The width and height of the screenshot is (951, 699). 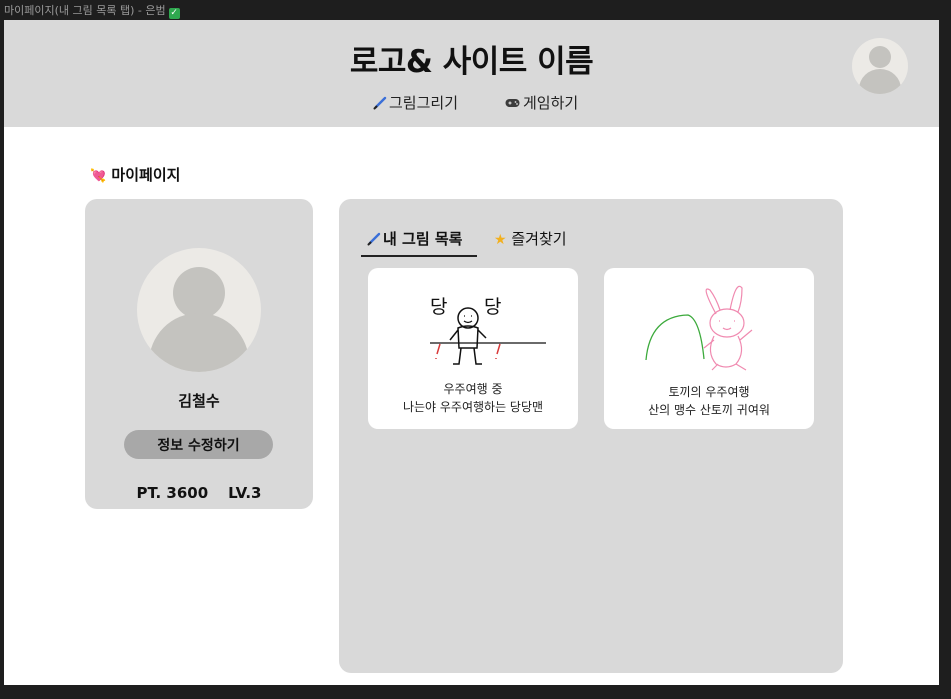 What do you see at coordinates (471, 58) in the screenshot?
I see `site-logo-title: 로고& 사이트 이름` at bounding box center [471, 58].